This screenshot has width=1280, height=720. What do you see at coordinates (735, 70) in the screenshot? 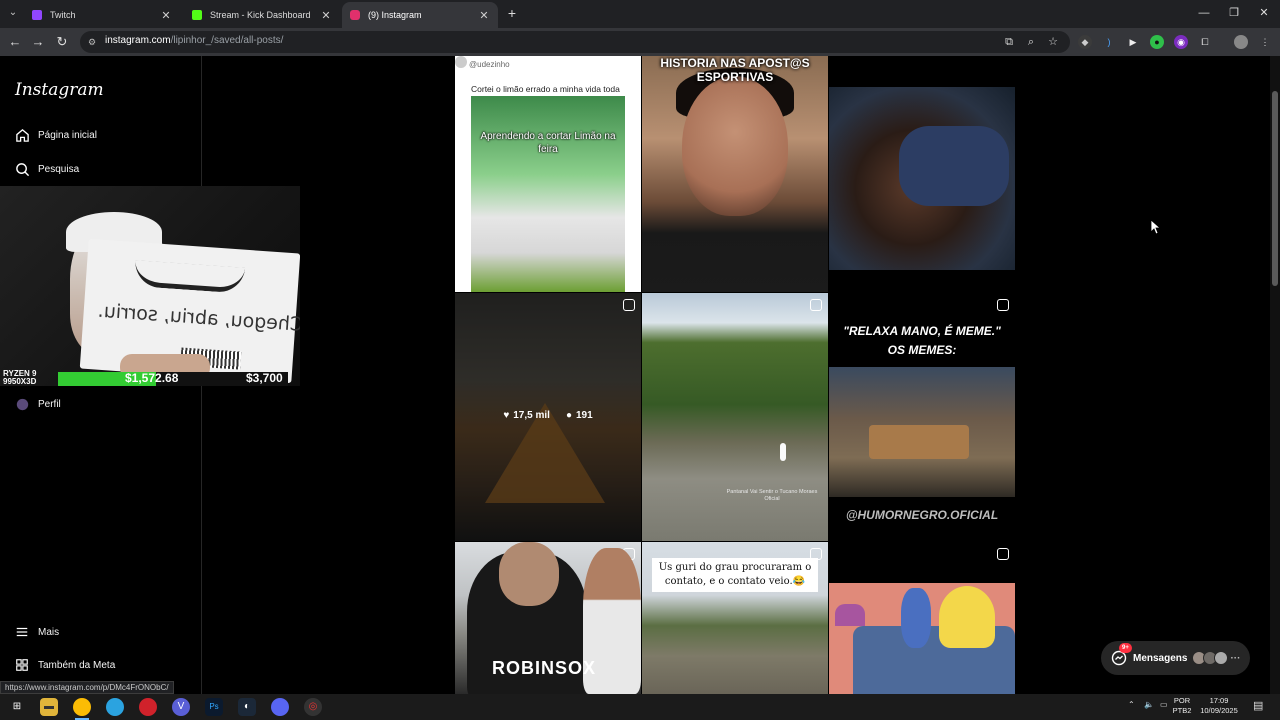
I see `post-headline: HISTORIA NAS APOST@S ESPORTIVAS` at bounding box center [735, 70].